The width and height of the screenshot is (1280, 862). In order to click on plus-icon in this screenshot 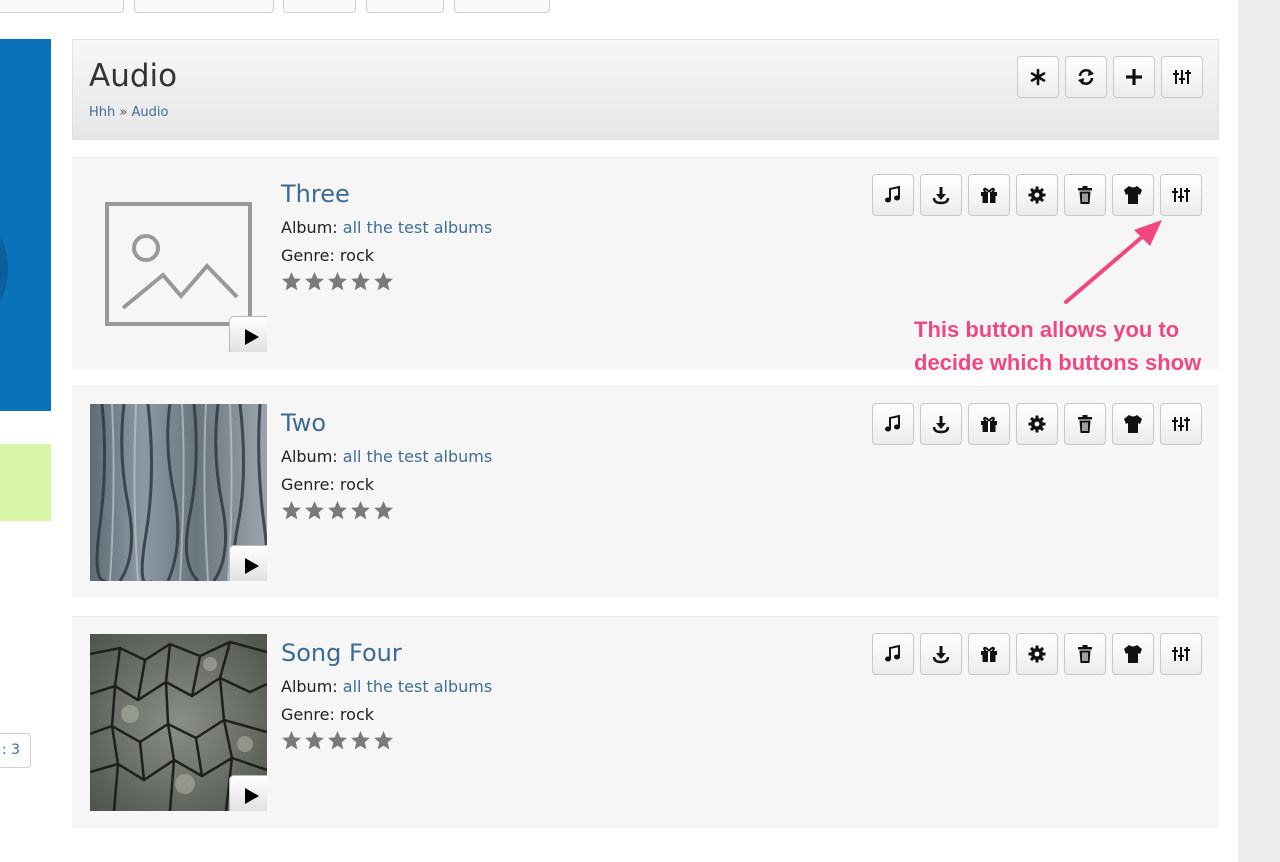, I will do `click(1134, 77)`.